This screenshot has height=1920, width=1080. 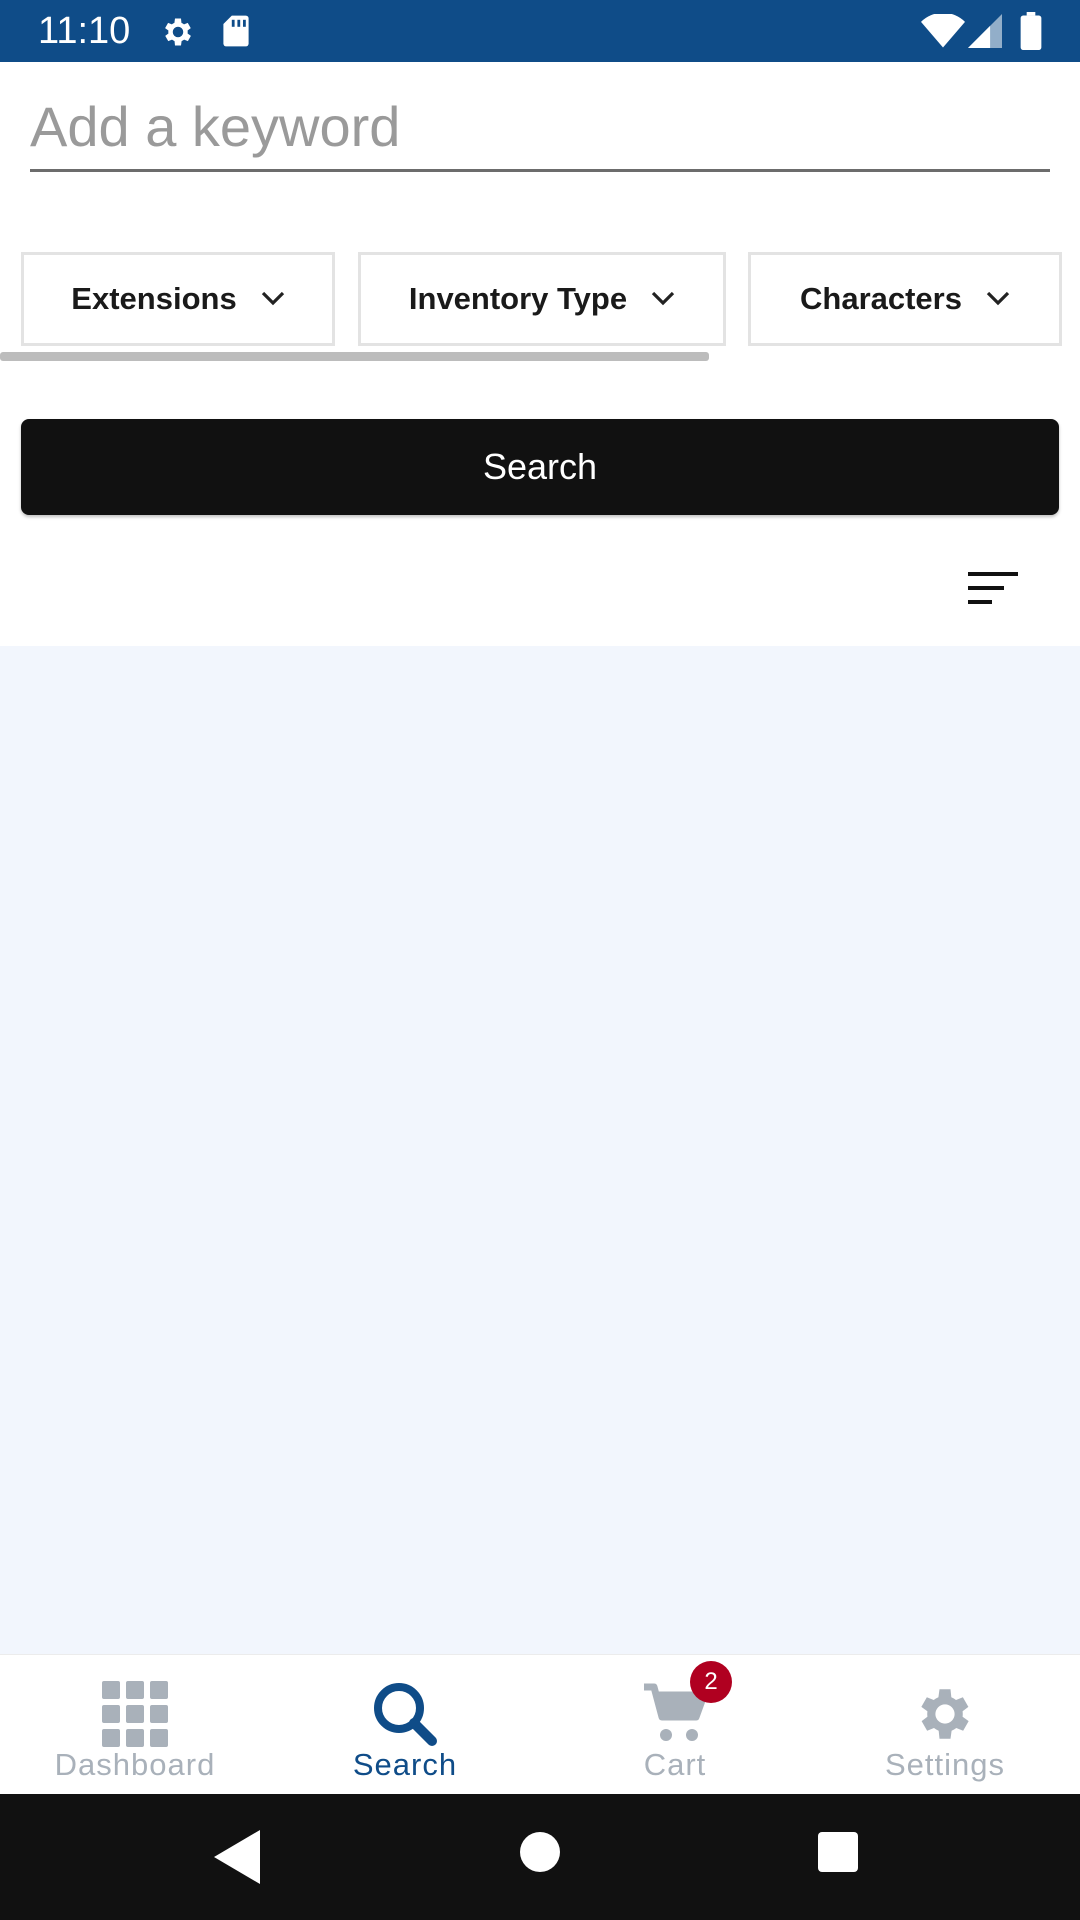 What do you see at coordinates (518, 298) in the screenshot?
I see `filter-label: Inventory Type` at bounding box center [518, 298].